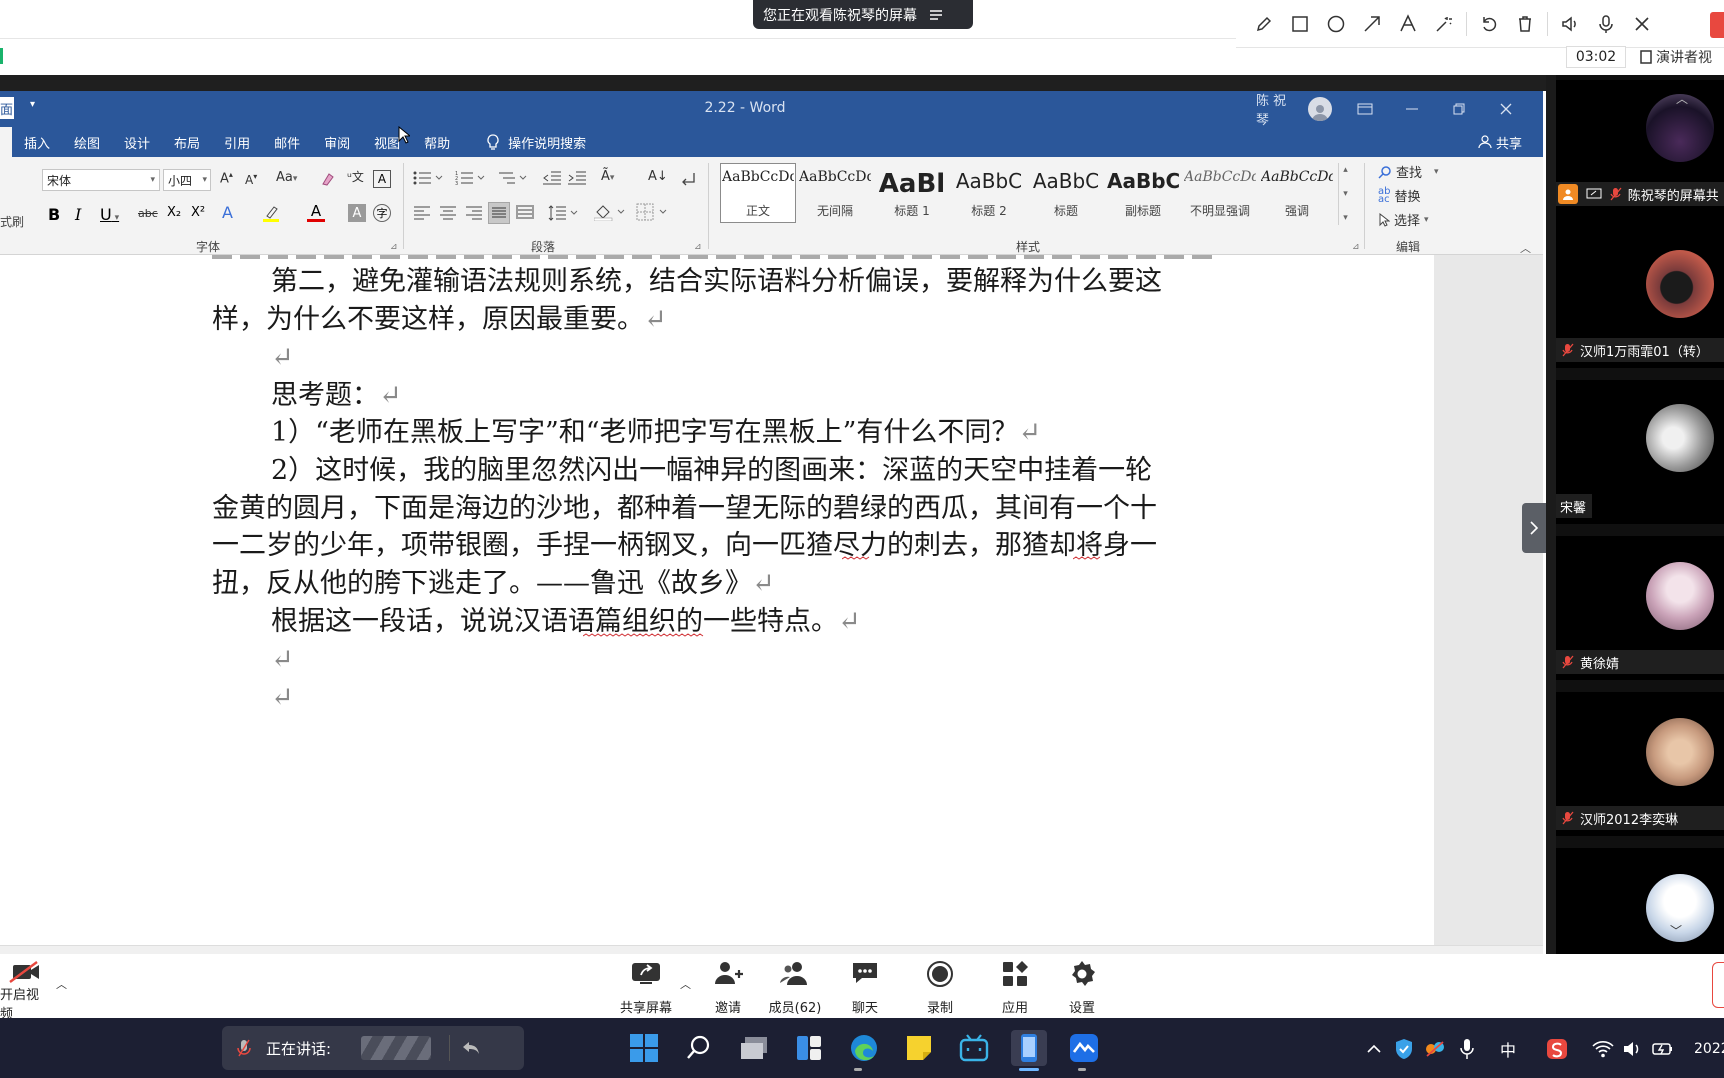  Describe the element at coordinates (1029, 1048) in the screenshot. I see `phone-link-icon` at that location.